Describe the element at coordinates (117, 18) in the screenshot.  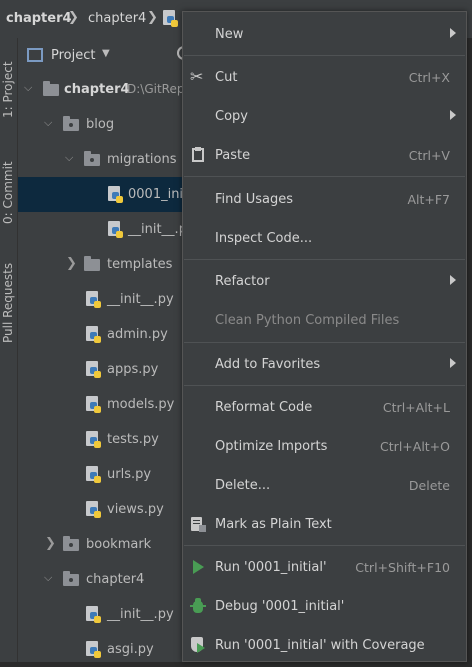
I see `breadcrumb-item-chapter4-package: chapter4` at that location.